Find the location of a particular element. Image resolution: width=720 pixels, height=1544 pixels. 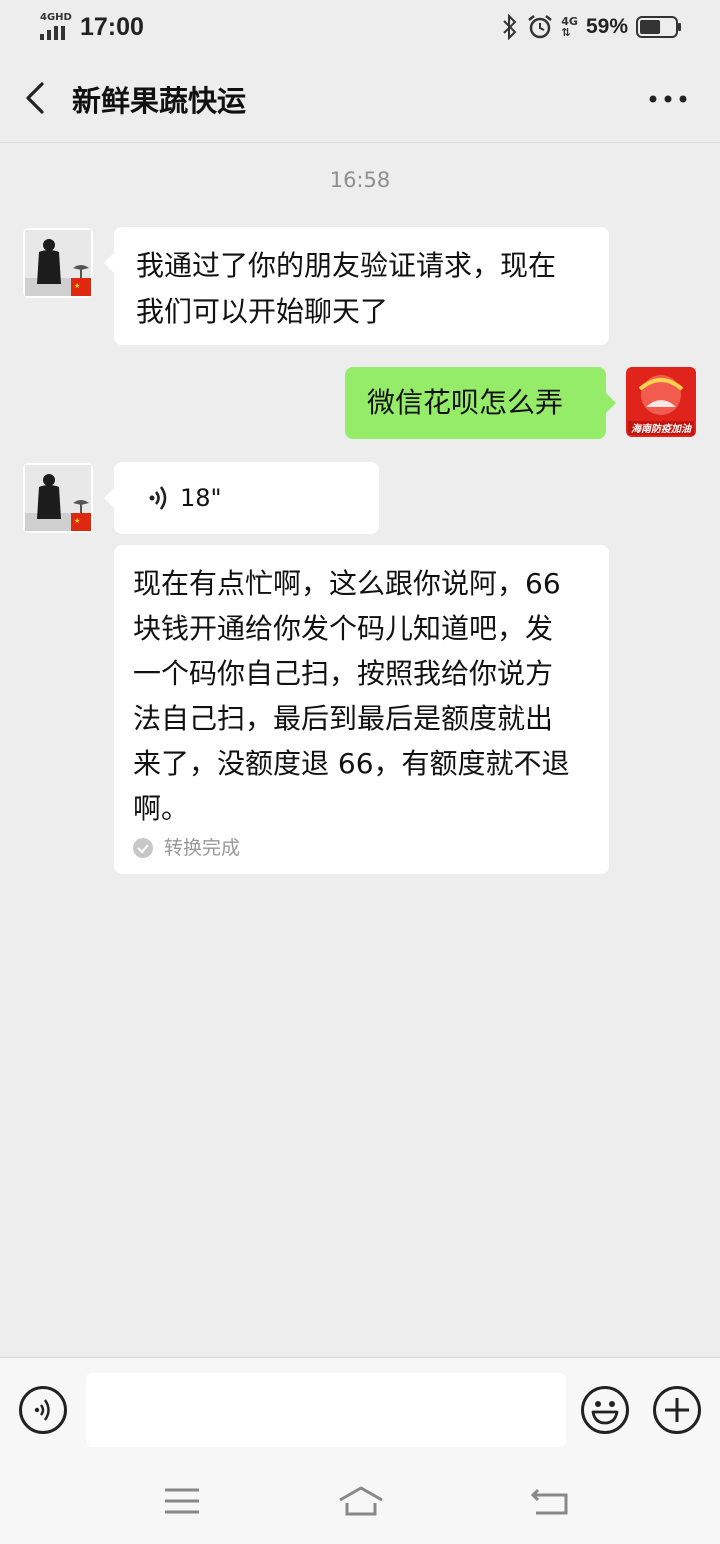

chat-title: 新鲜果蔬快运 is located at coordinates (159, 101).